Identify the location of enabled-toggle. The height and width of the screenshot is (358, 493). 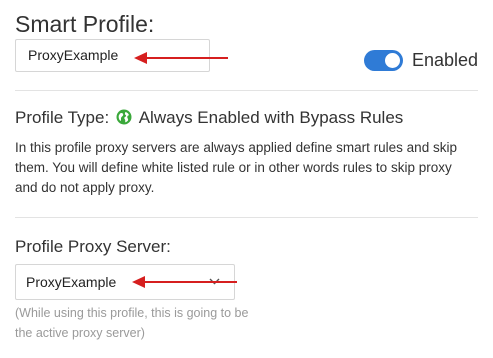
(383, 60).